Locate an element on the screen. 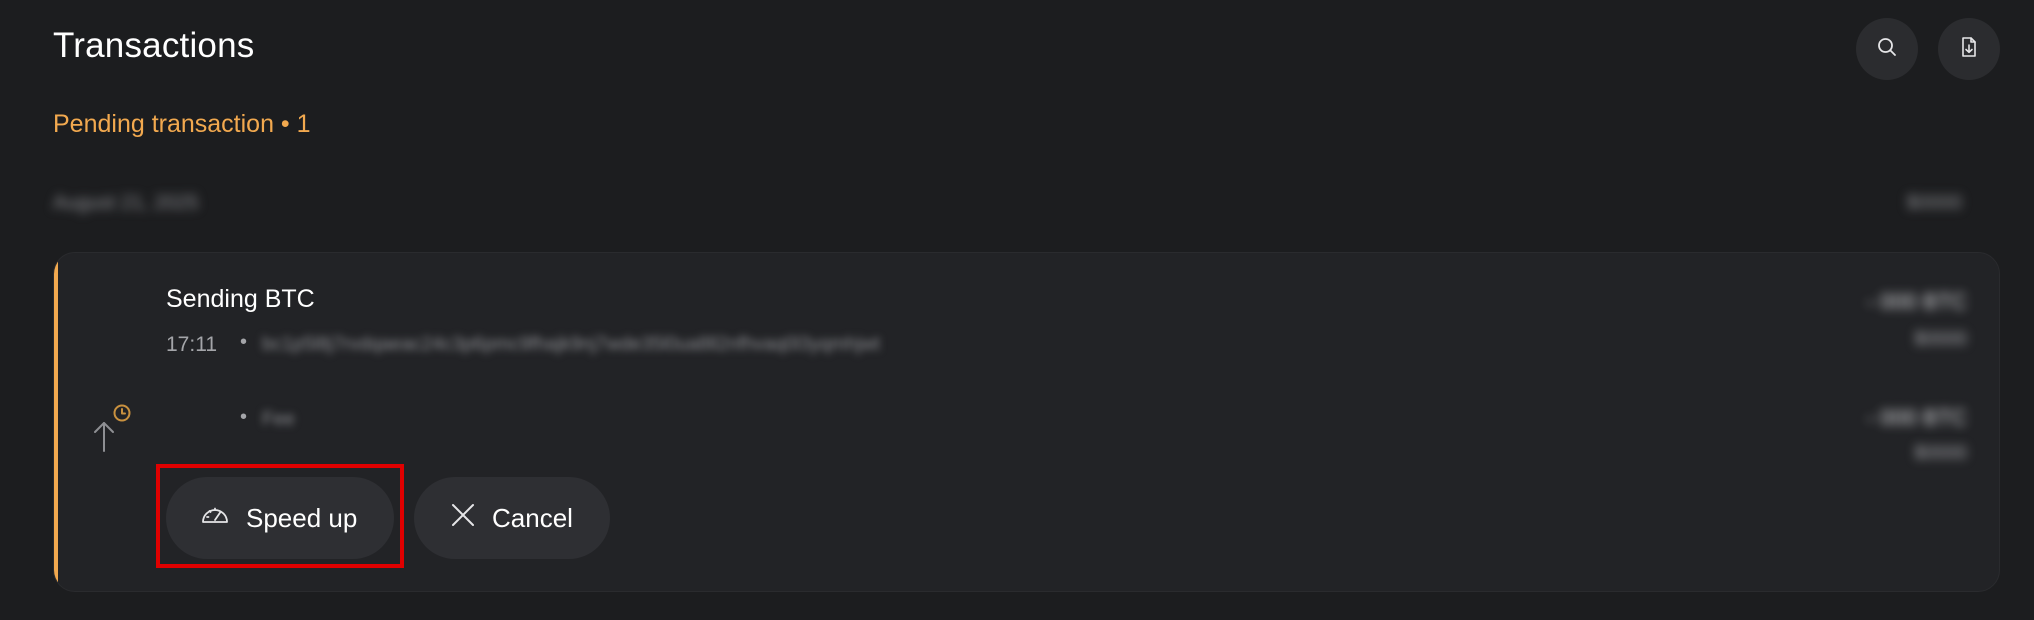  speed-up-label: Speed up is located at coordinates (302, 517).